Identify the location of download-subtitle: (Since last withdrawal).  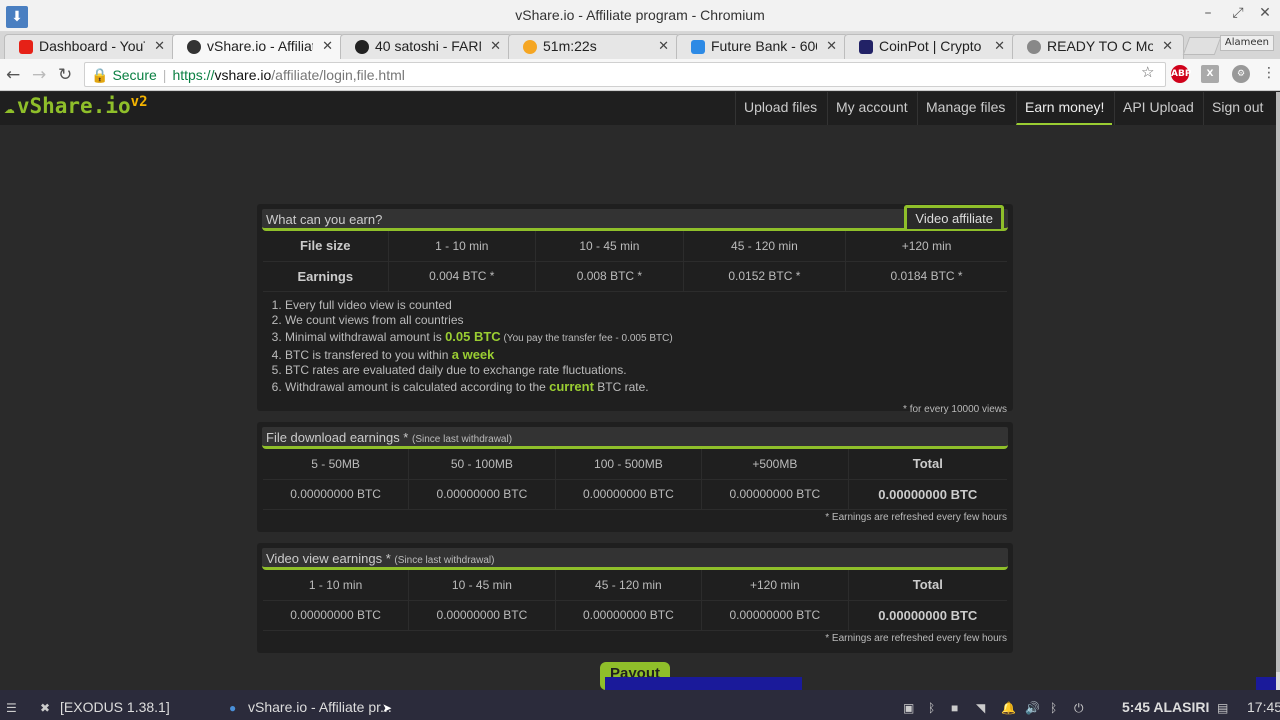
(462, 439).